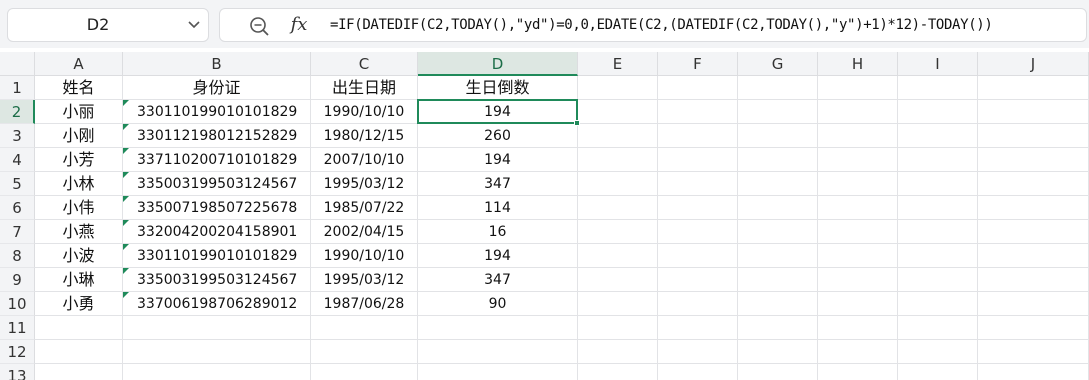 This screenshot has height=380, width=1089. Describe the element at coordinates (364, 64) in the screenshot. I see `column-header-c: C` at that location.